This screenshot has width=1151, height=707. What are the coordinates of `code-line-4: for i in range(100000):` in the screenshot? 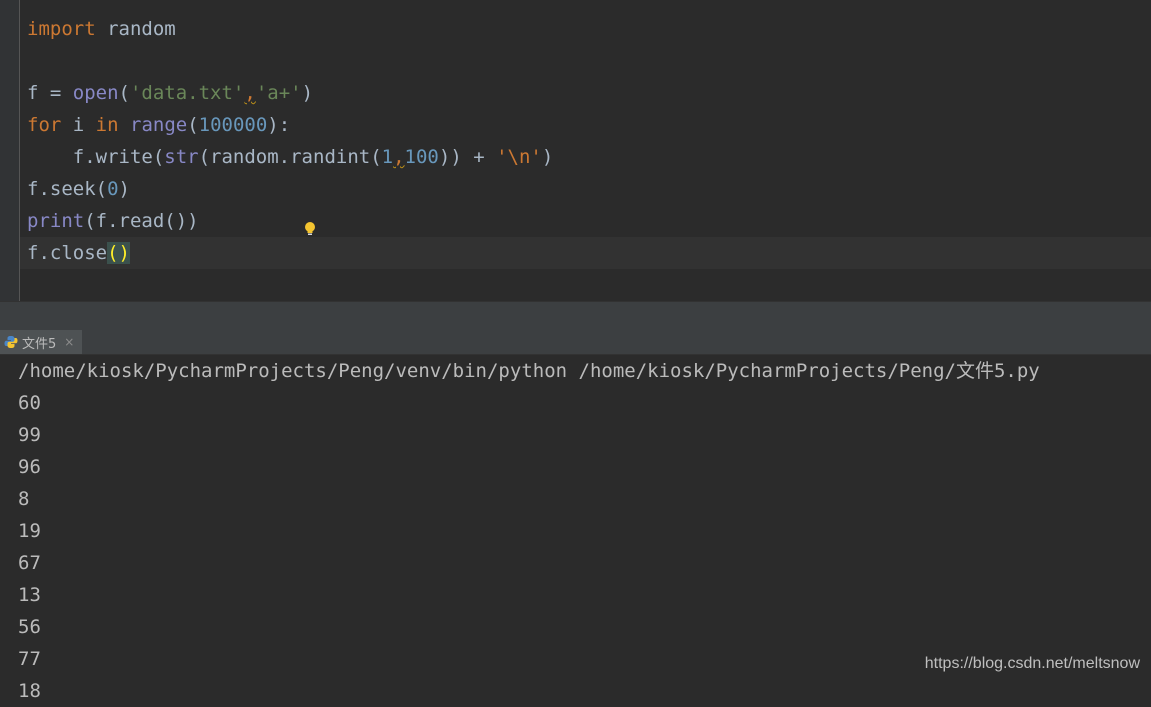 It's located at (290, 125).